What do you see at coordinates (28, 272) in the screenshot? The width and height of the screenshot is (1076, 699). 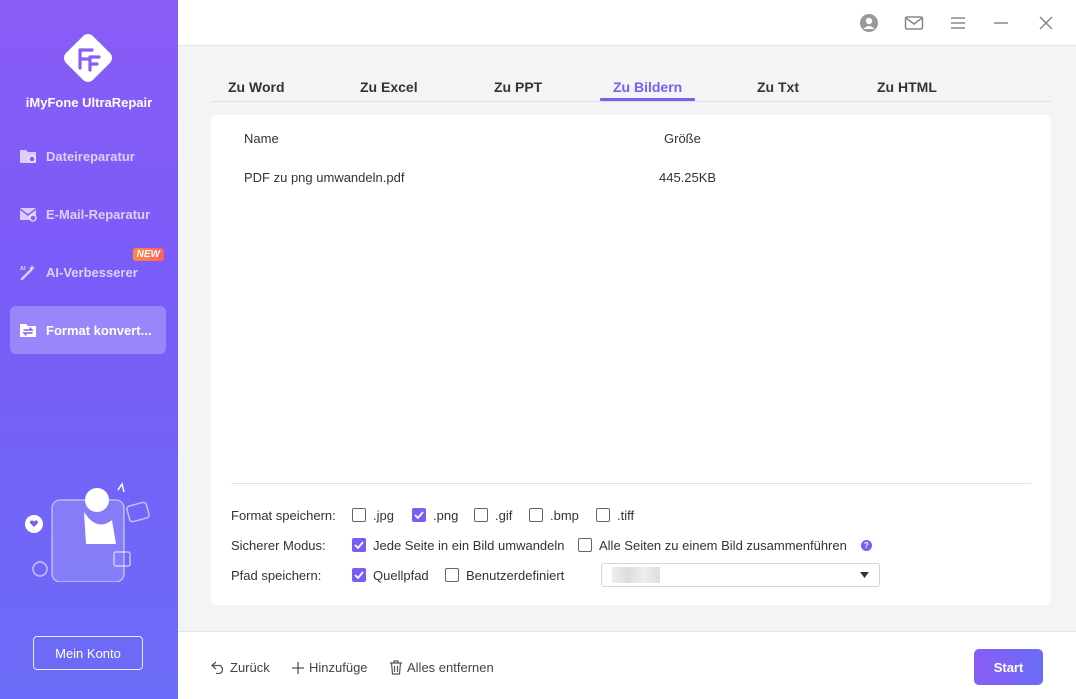 I see `ai-enhance-icon: AI` at bounding box center [28, 272].